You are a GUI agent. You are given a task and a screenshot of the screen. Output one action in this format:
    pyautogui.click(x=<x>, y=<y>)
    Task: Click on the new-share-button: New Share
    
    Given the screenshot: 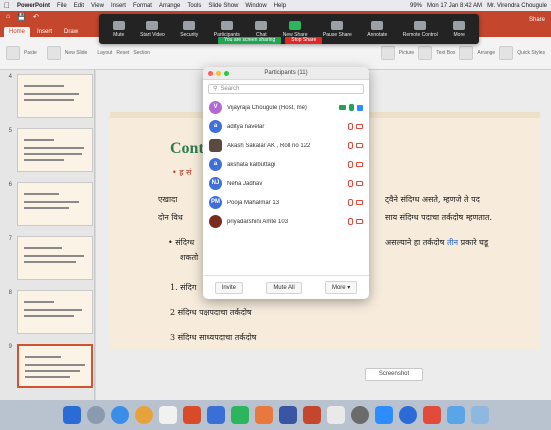 What is the action you would take?
    pyautogui.click(x=295, y=29)
    